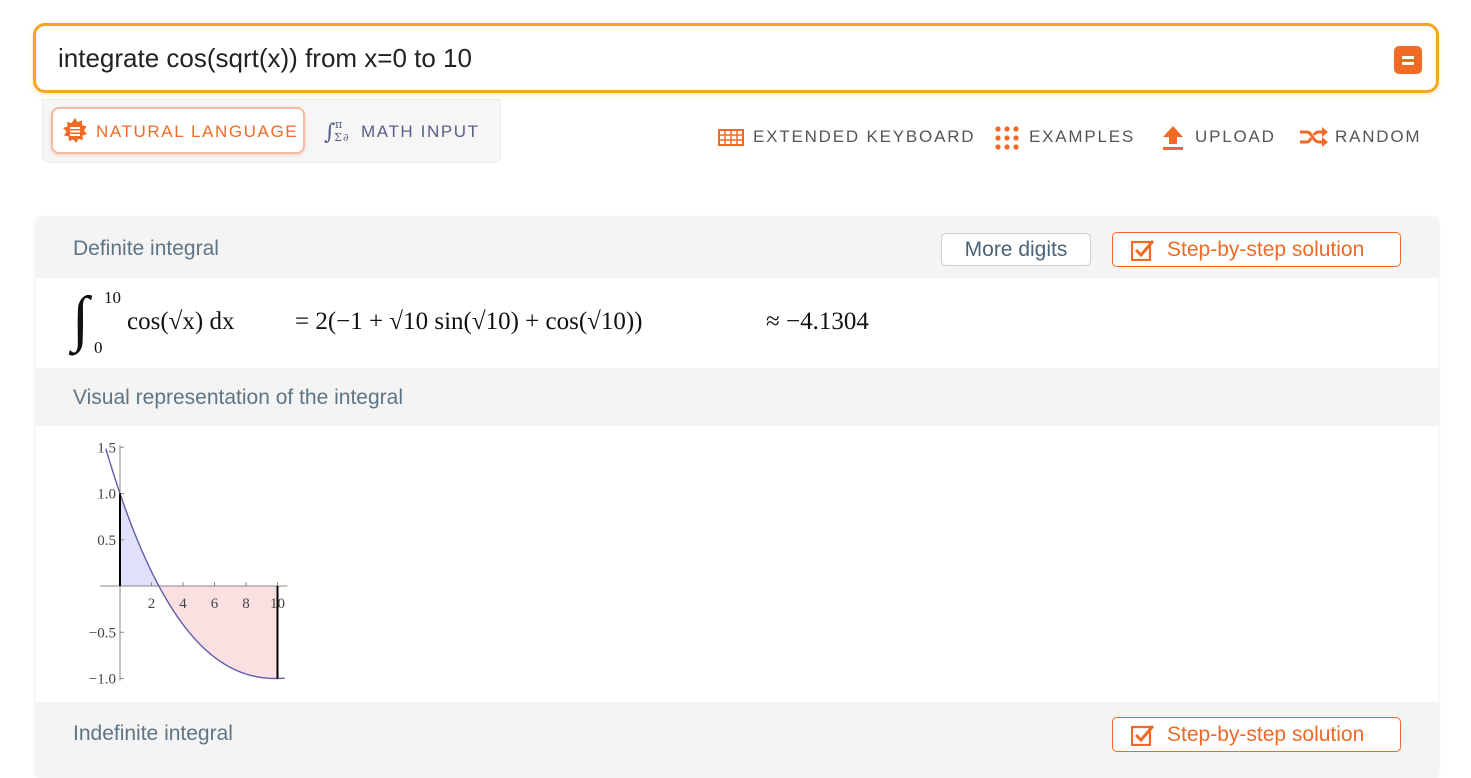 Image resolution: width=1471 pixels, height=778 pixels. Describe the element at coordinates (1173, 138) in the screenshot. I see `upload-icon` at that location.